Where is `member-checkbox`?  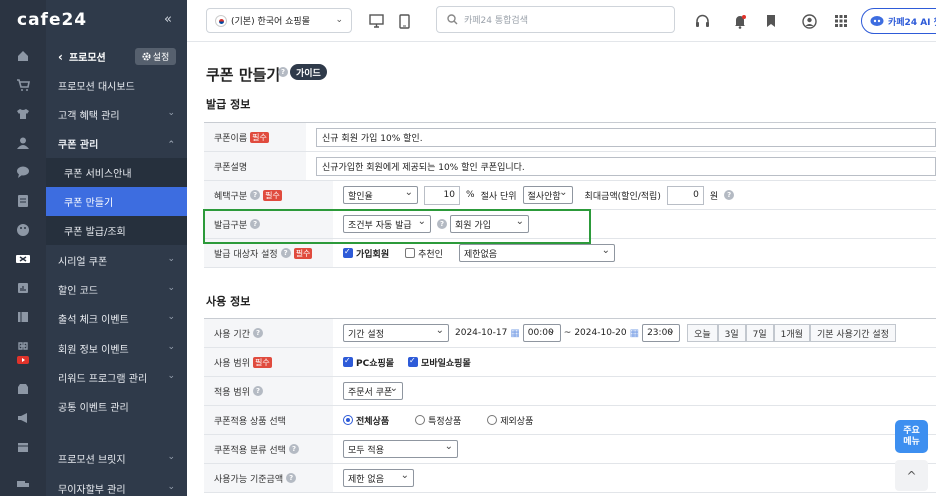 member-checkbox is located at coordinates (348, 252).